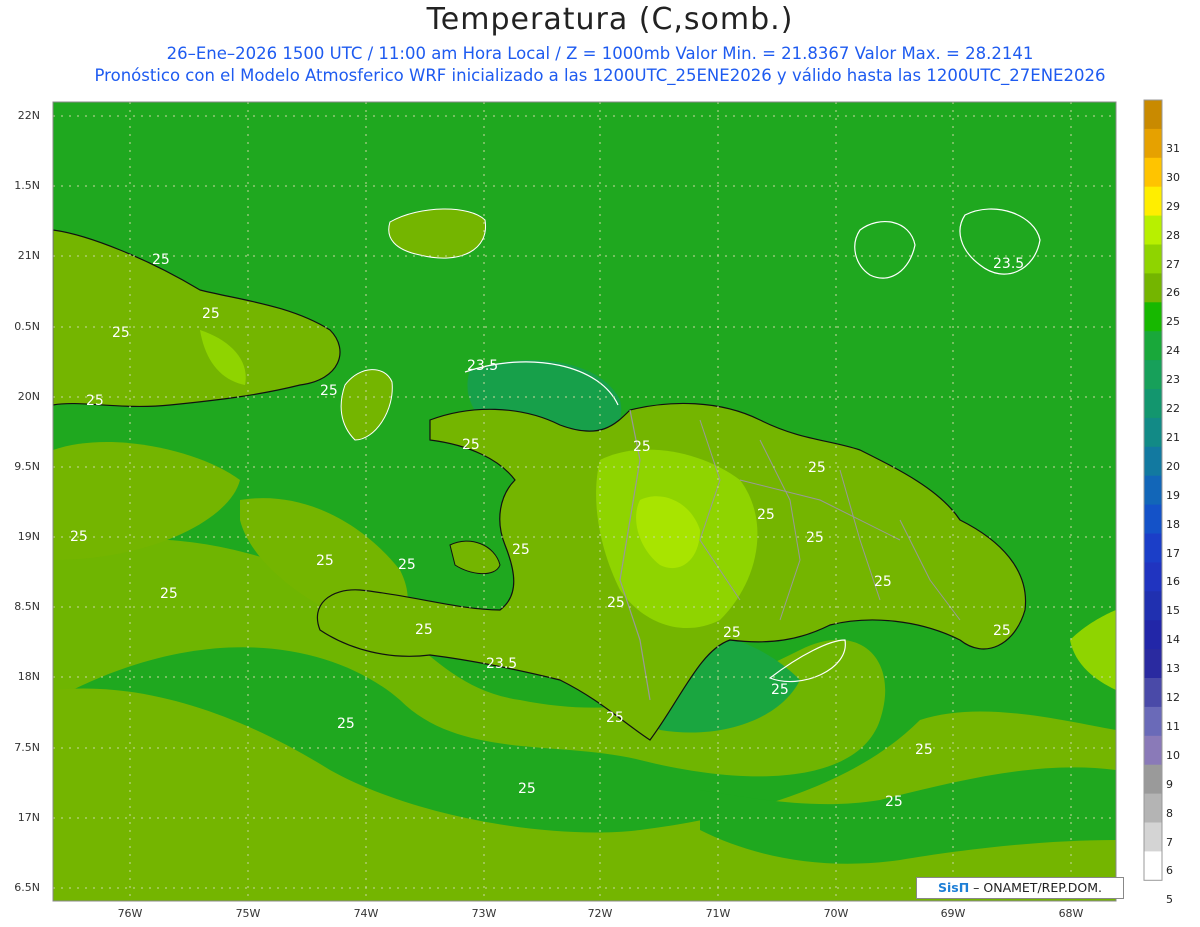  Describe the element at coordinates (1173, 466) in the screenshot. I see `colorbar-label: 20` at that location.